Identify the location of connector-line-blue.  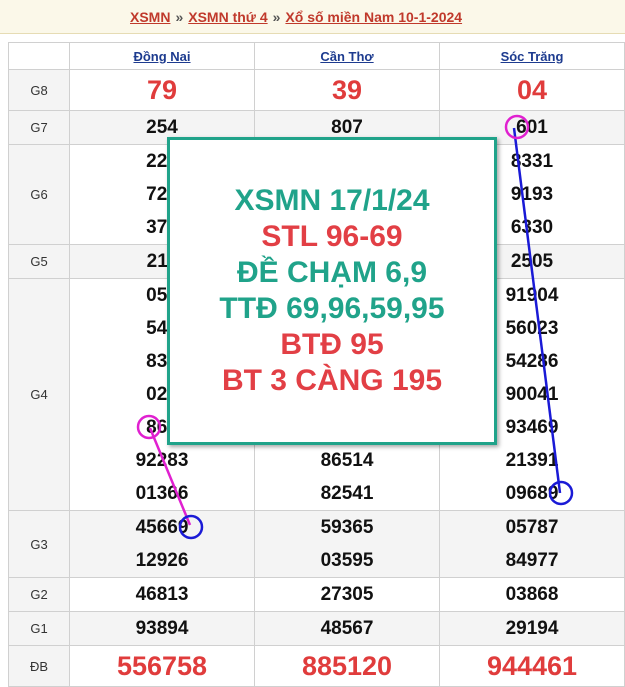
(537, 310).